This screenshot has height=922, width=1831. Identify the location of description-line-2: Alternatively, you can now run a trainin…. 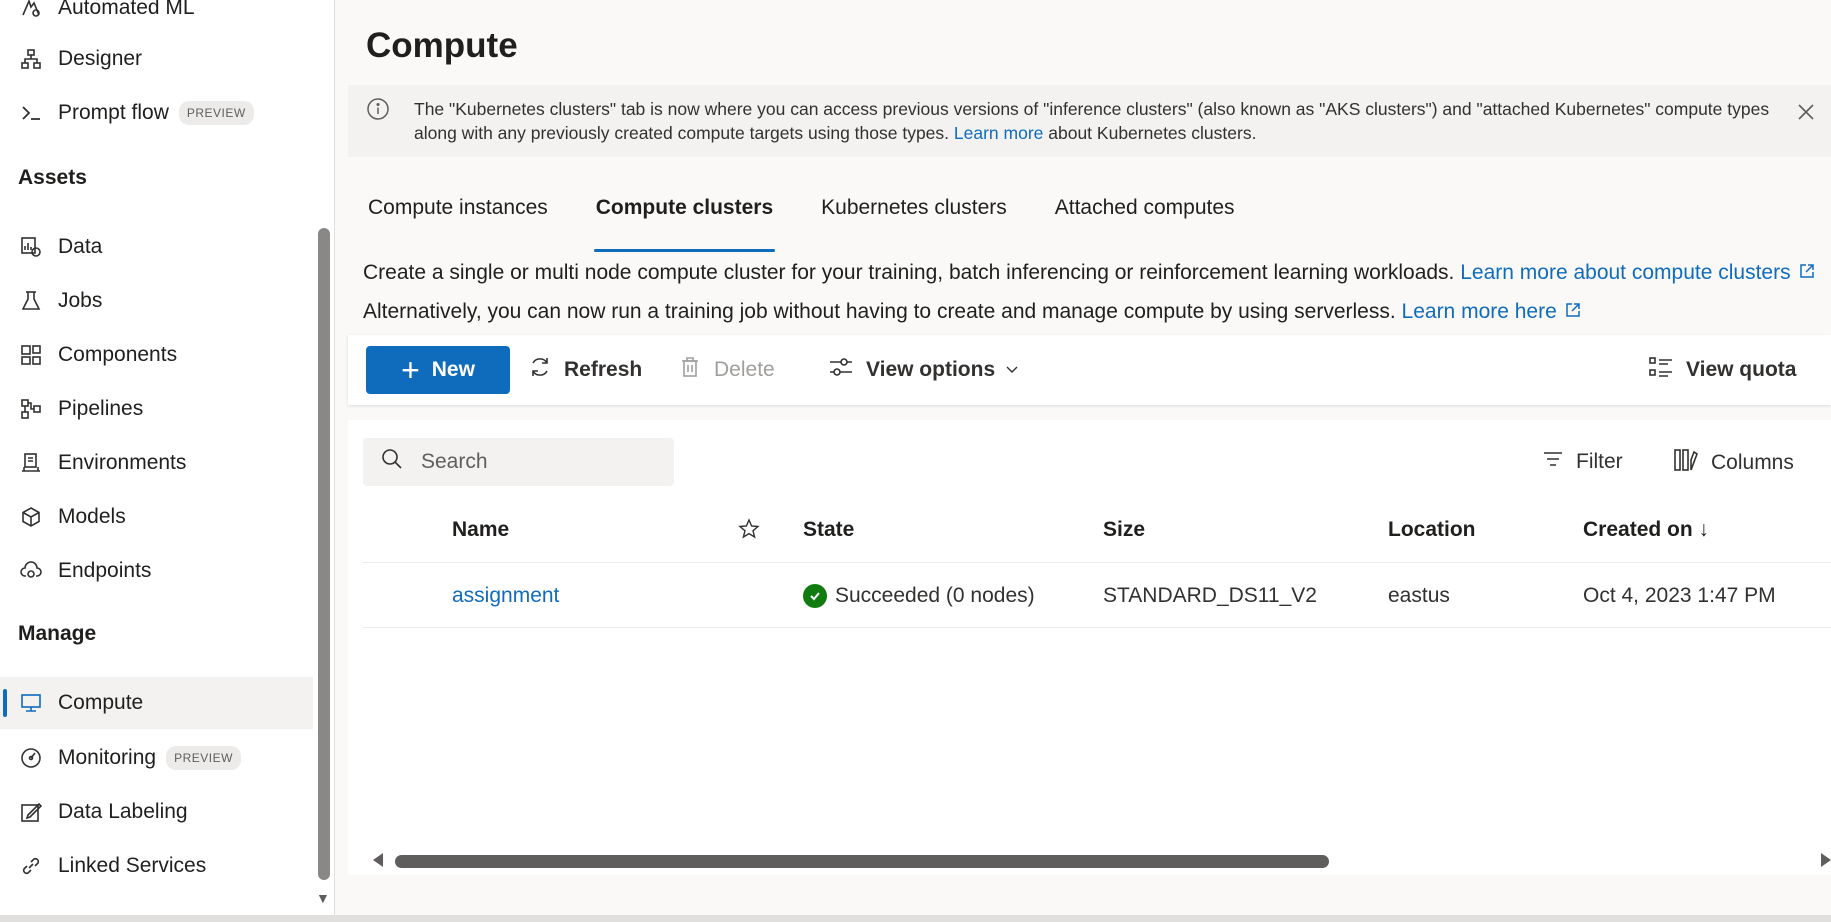
(972, 312).